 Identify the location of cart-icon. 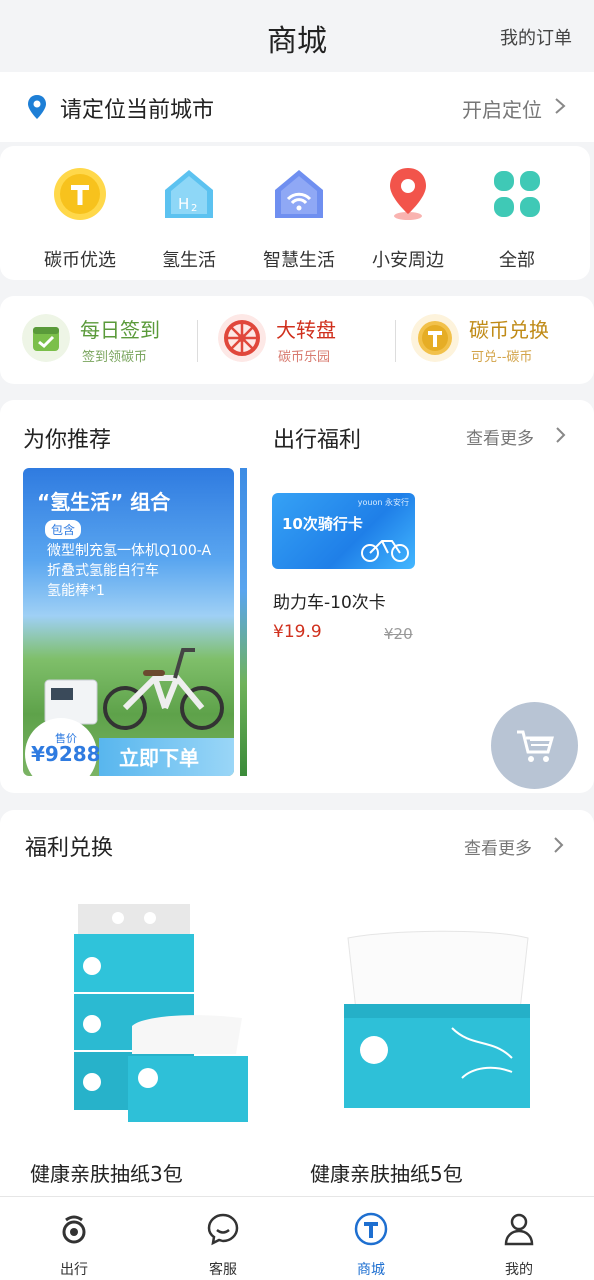
(535, 746).